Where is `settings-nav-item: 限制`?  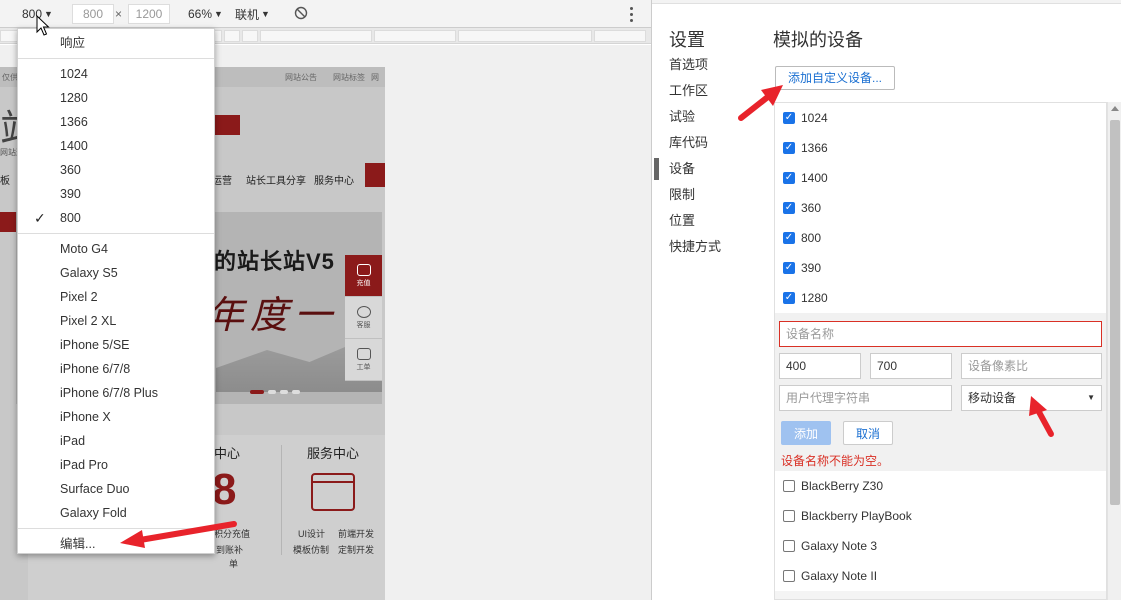 settings-nav-item: 限制 is located at coordinates (702, 195).